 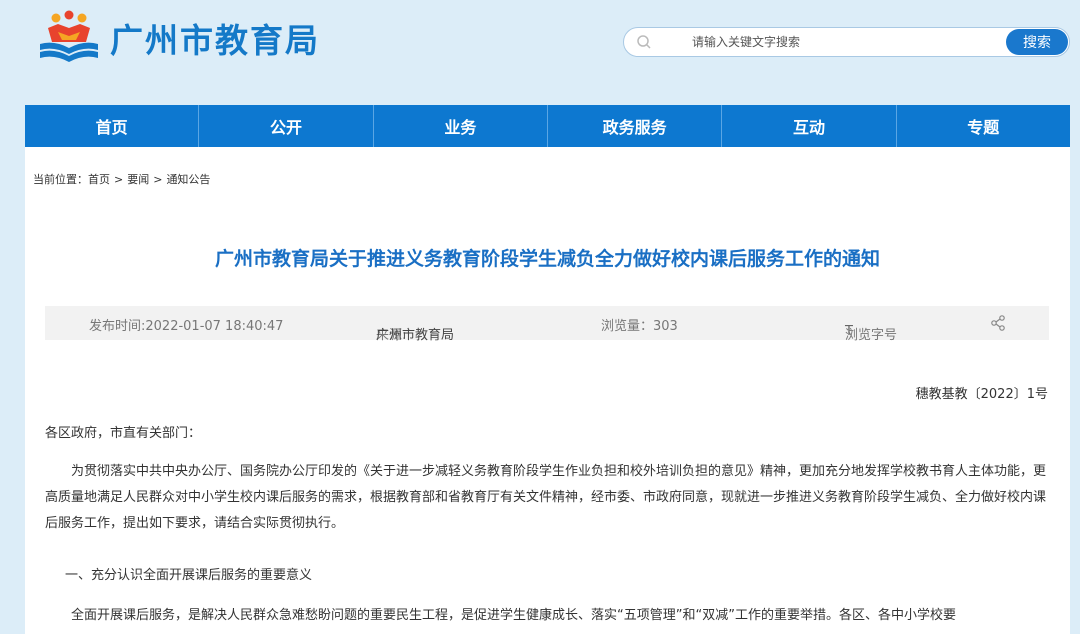 I want to click on search-bar: 搜索, so click(x=846, y=42).